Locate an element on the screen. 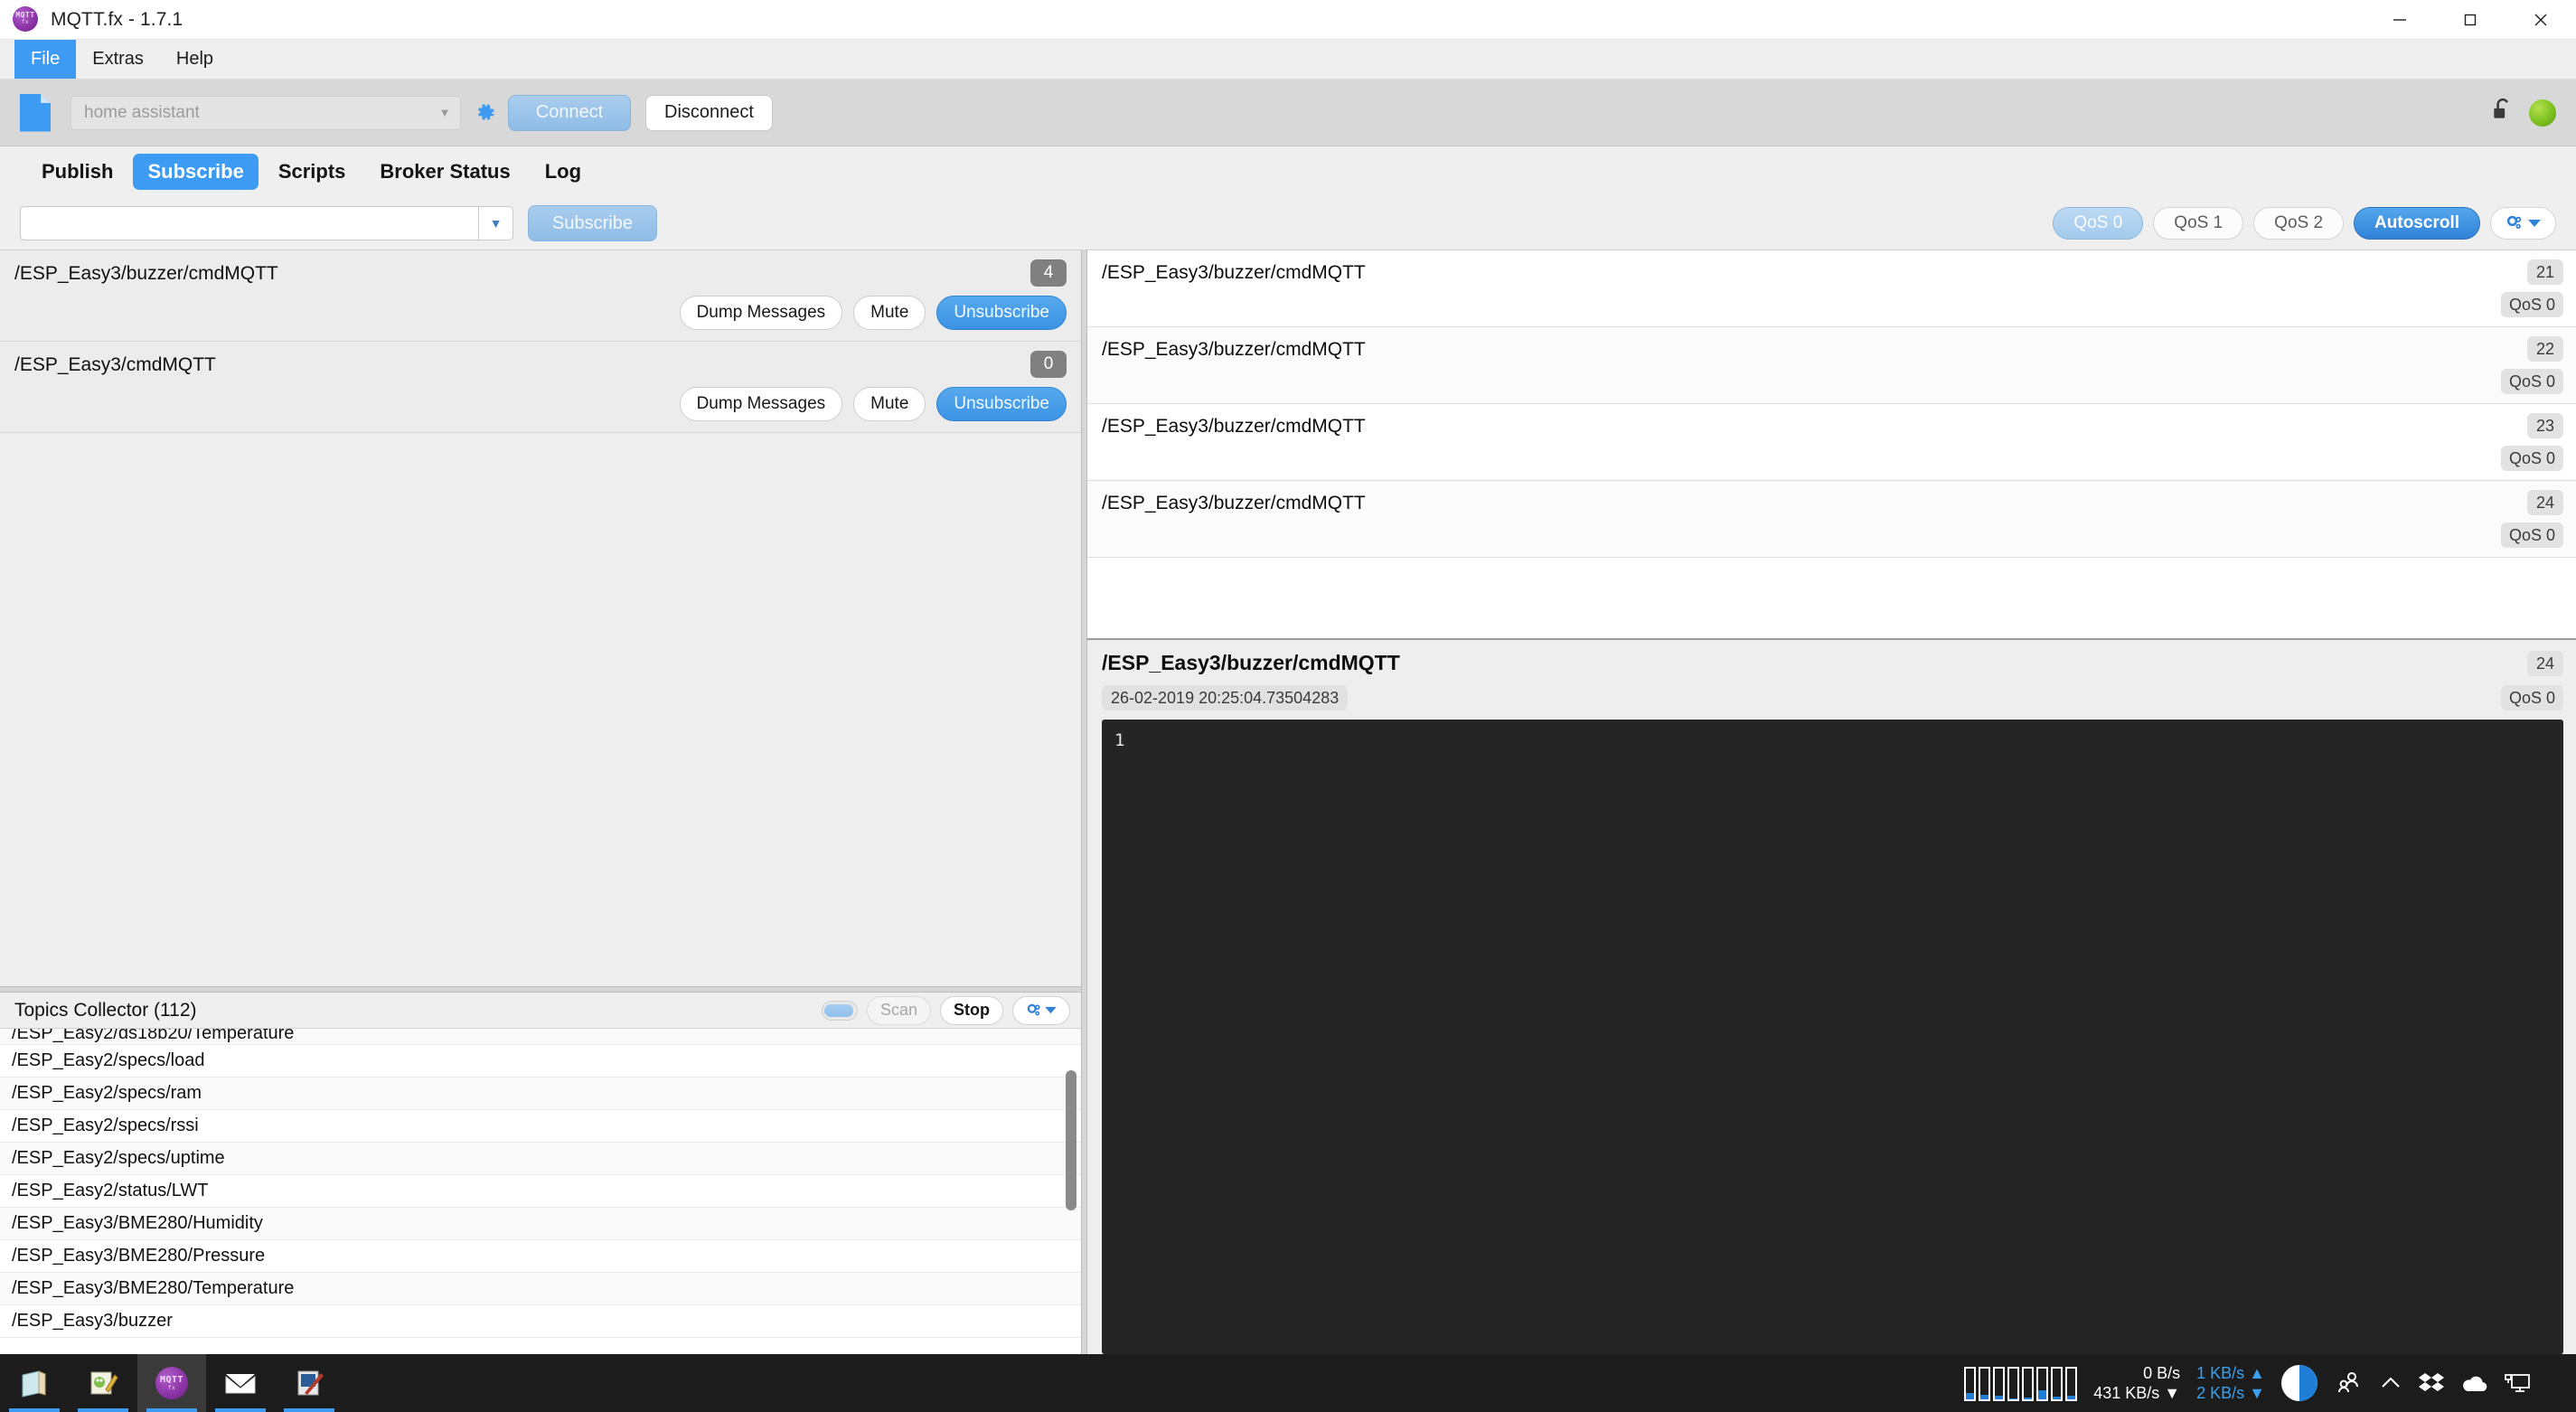  vertical-splitter is located at coordinates (1084, 801).